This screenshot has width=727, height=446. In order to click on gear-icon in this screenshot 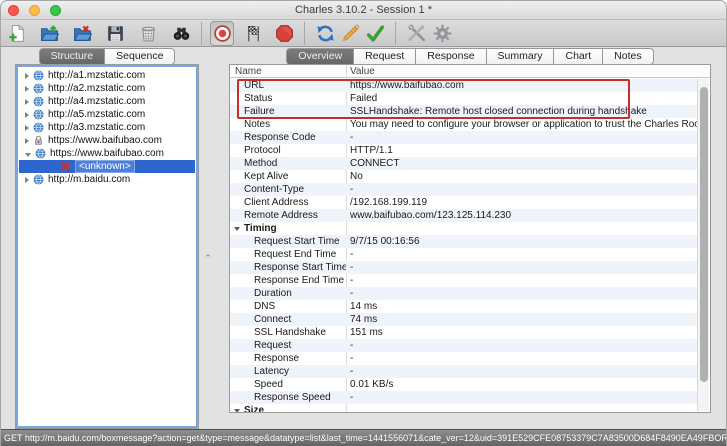, I will do `click(442, 33)`.